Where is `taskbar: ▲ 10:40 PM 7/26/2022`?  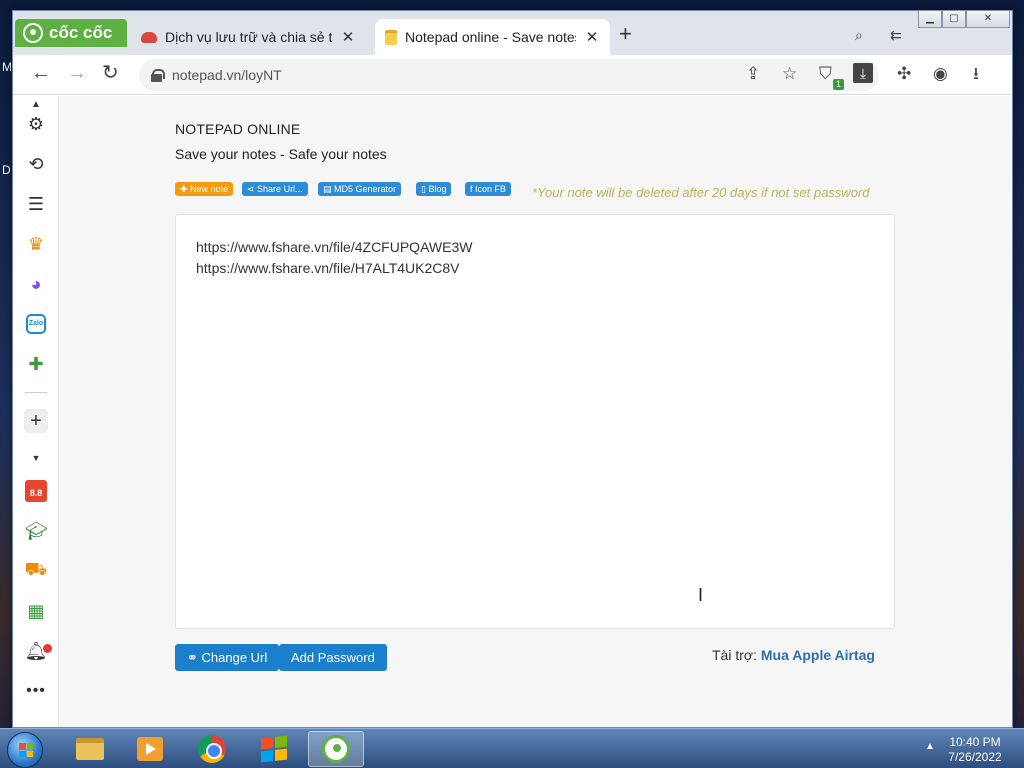
taskbar: ▲ 10:40 PM 7/26/2022 is located at coordinates (512, 748).